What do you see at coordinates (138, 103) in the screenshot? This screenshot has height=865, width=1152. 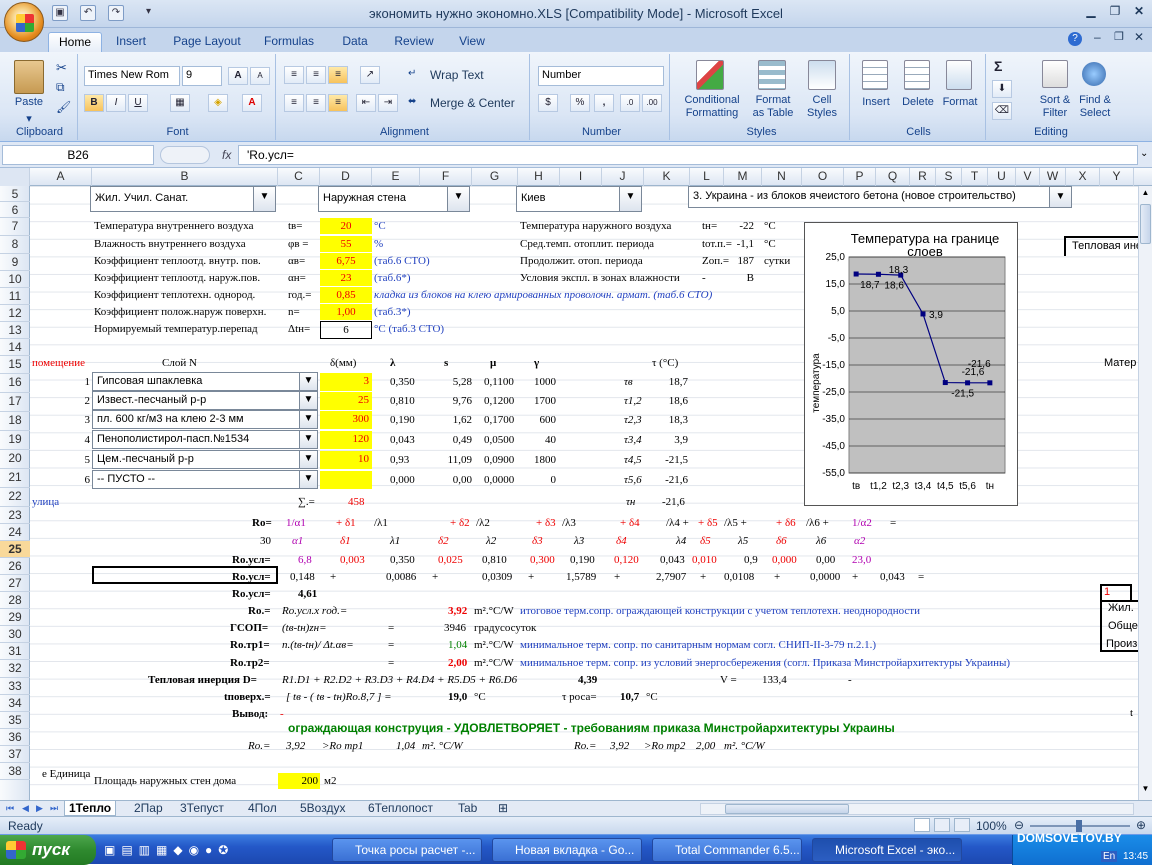 I see `underline-button: U` at bounding box center [138, 103].